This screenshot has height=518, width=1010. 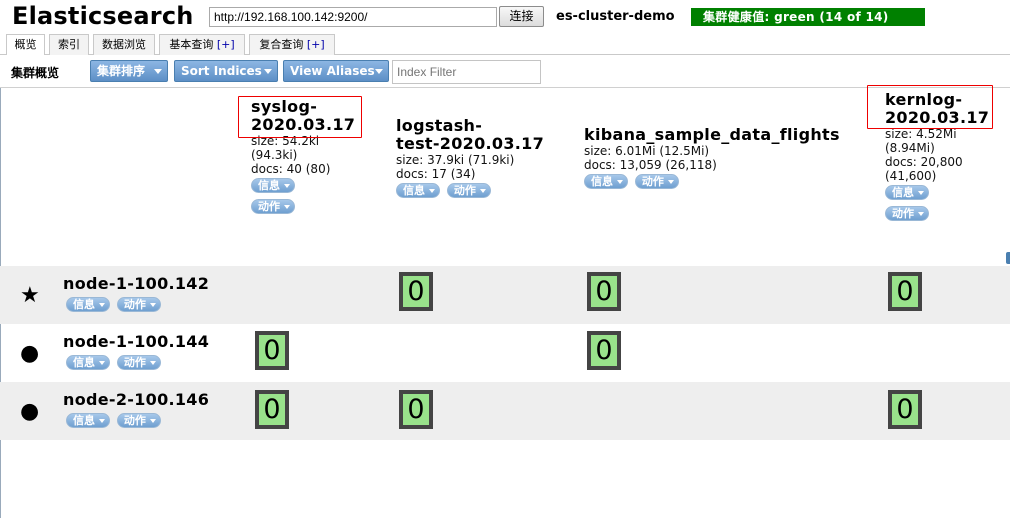 What do you see at coordinates (505, 45) in the screenshot?
I see `main-tabs: 概览 索引 数据浏览 基本查询 [+] 复合查询 [+]` at bounding box center [505, 45].